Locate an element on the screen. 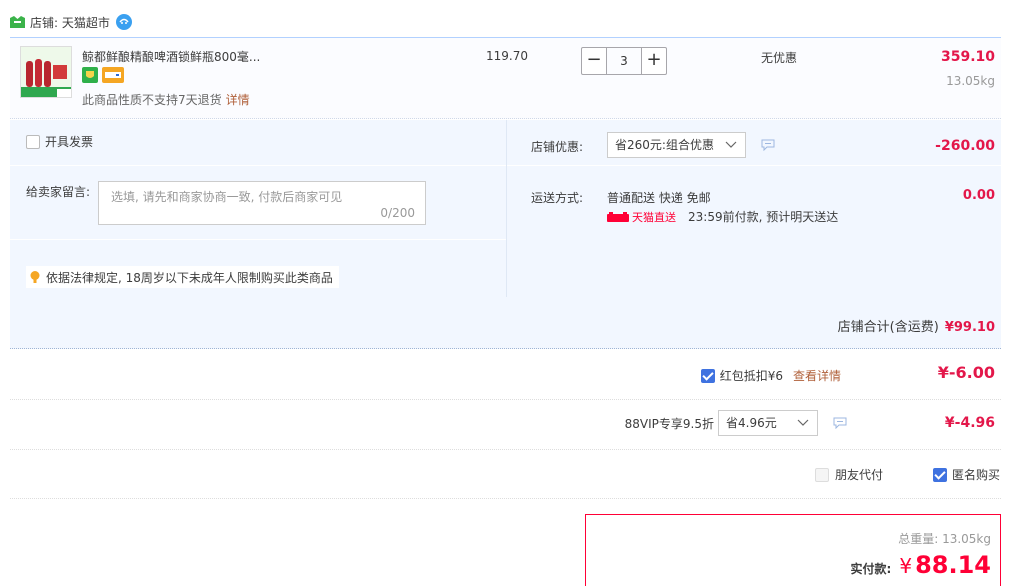 Image resolution: width=1009 pixels, height=586 pixels. vip-label: 88VIP专享9.5折 is located at coordinates (669, 424).